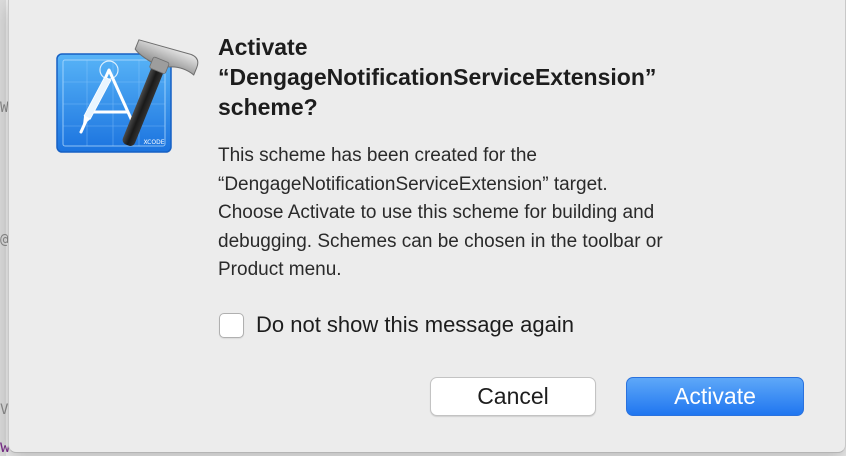  I want to click on cancel-button: Cancel, so click(513, 396).